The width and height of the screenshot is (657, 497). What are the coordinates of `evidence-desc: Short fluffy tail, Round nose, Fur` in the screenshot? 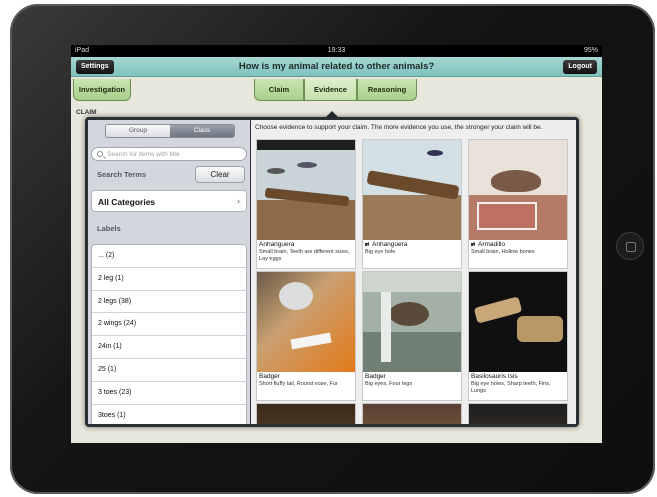 It's located at (298, 384).